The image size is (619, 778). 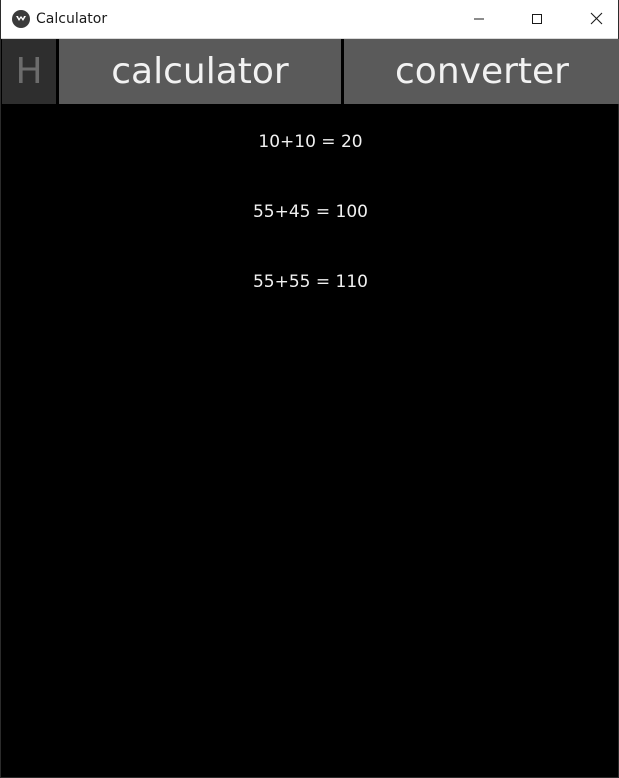 I want to click on tab-converter: converter, so click(x=481, y=71).